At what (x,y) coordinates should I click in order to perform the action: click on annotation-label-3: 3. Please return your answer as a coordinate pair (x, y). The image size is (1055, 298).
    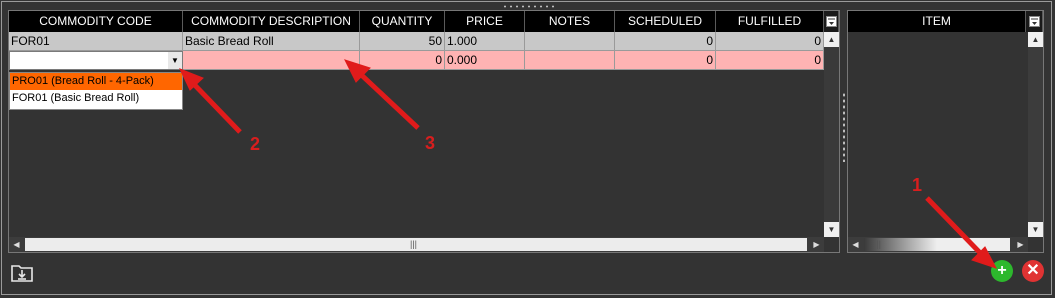
    Looking at the image, I should click on (430, 143).